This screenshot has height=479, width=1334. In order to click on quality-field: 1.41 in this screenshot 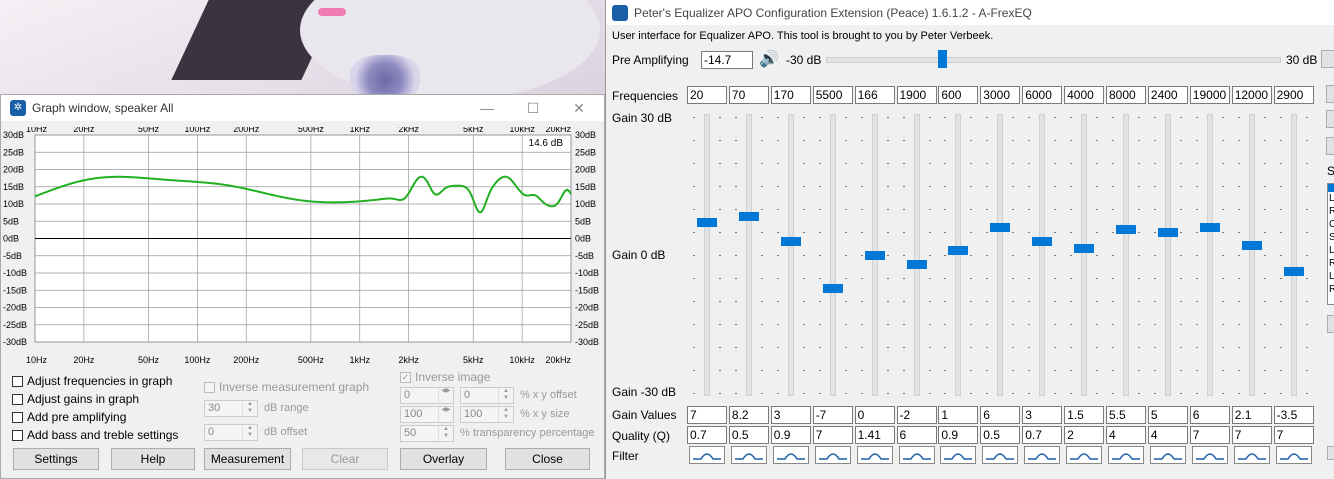, I will do `click(874, 435)`.